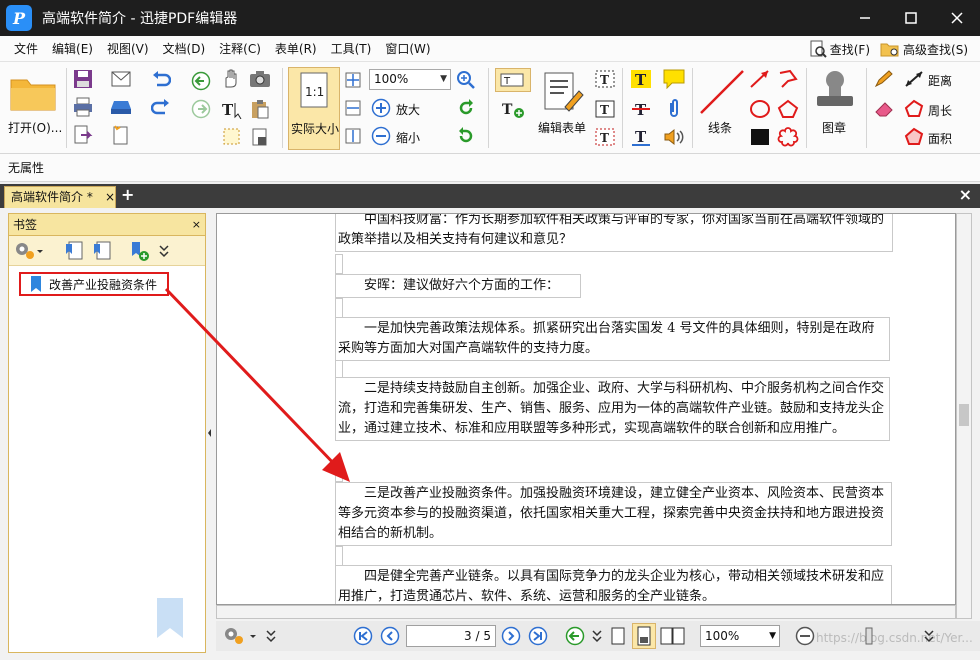 The height and width of the screenshot is (660, 980). What do you see at coordinates (760, 109) in the screenshot?
I see `ellipse-tool-icon` at bounding box center [760, 109].